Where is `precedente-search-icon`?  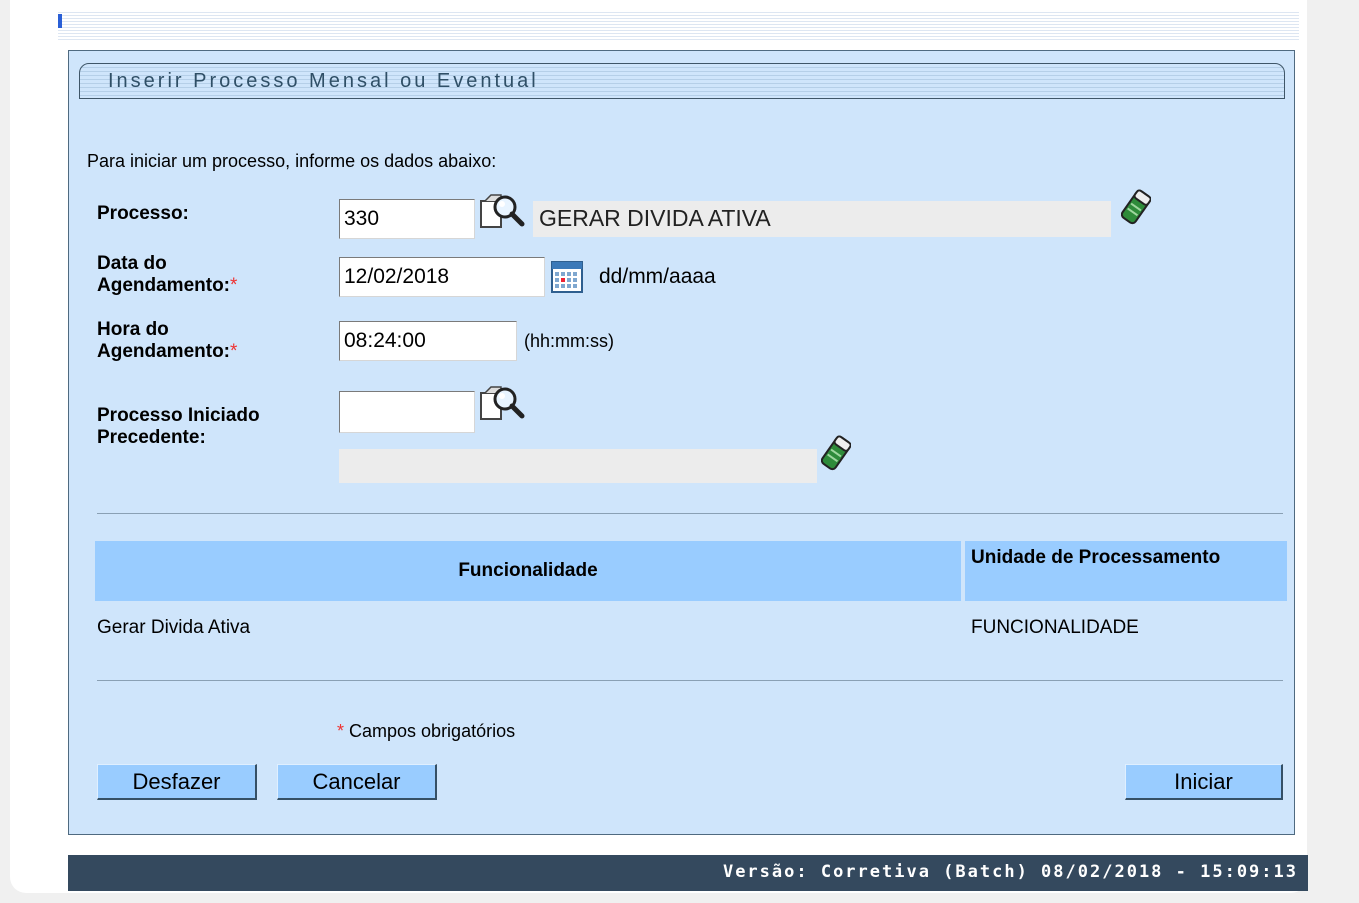
precedente-search-icon is located at coordinates (502, 405).